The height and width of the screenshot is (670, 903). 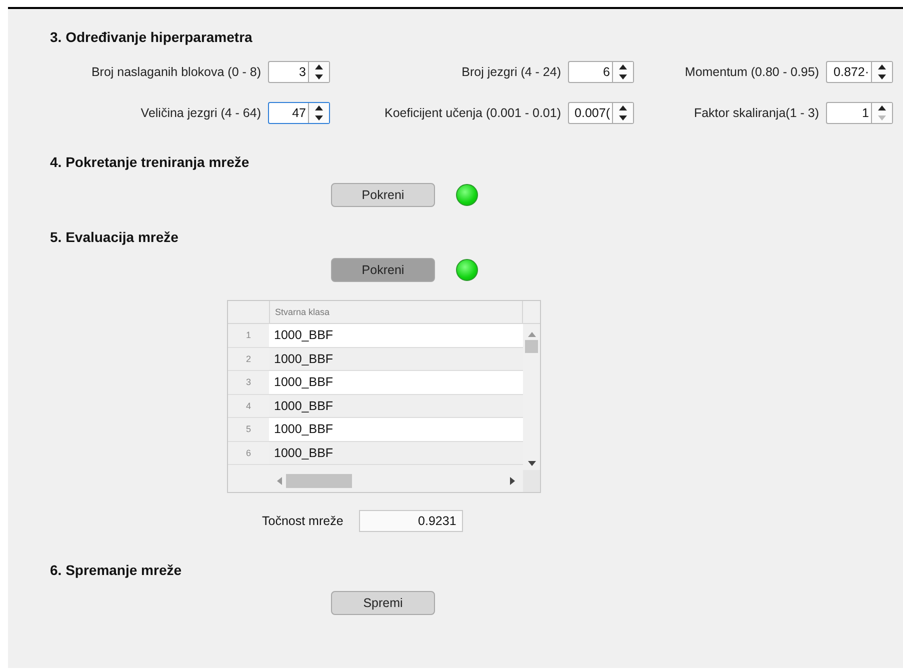 What do you see at coordinates (601, 113) in the screenshot?
I see `spinner-field: 0.007(` at bounding box center [601, 113].